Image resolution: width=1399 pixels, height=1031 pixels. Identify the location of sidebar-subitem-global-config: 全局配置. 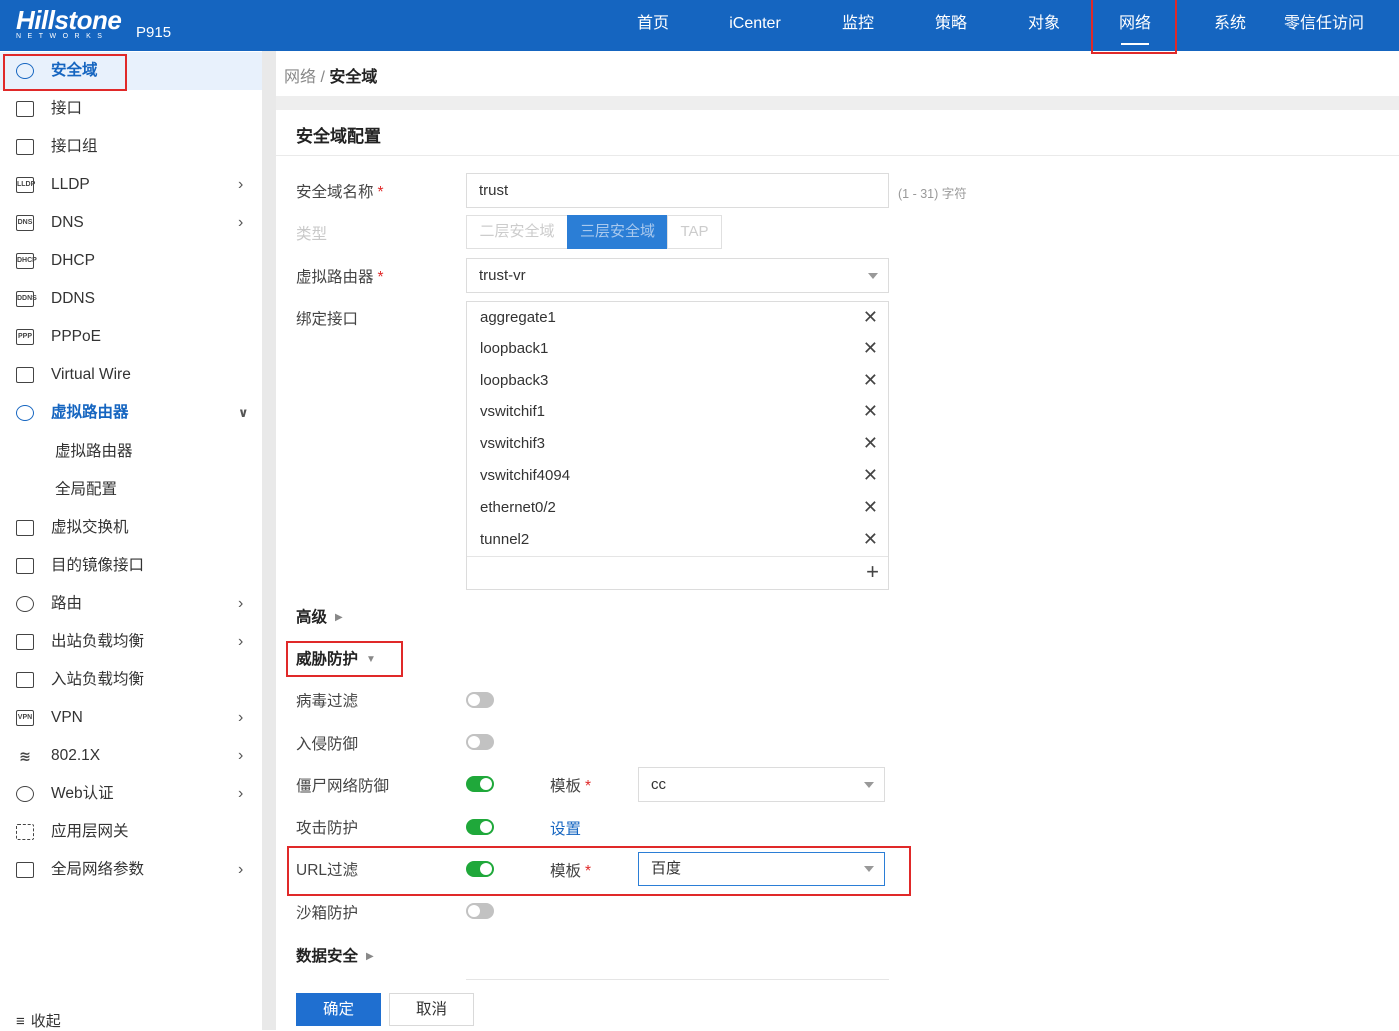
(131, 490).